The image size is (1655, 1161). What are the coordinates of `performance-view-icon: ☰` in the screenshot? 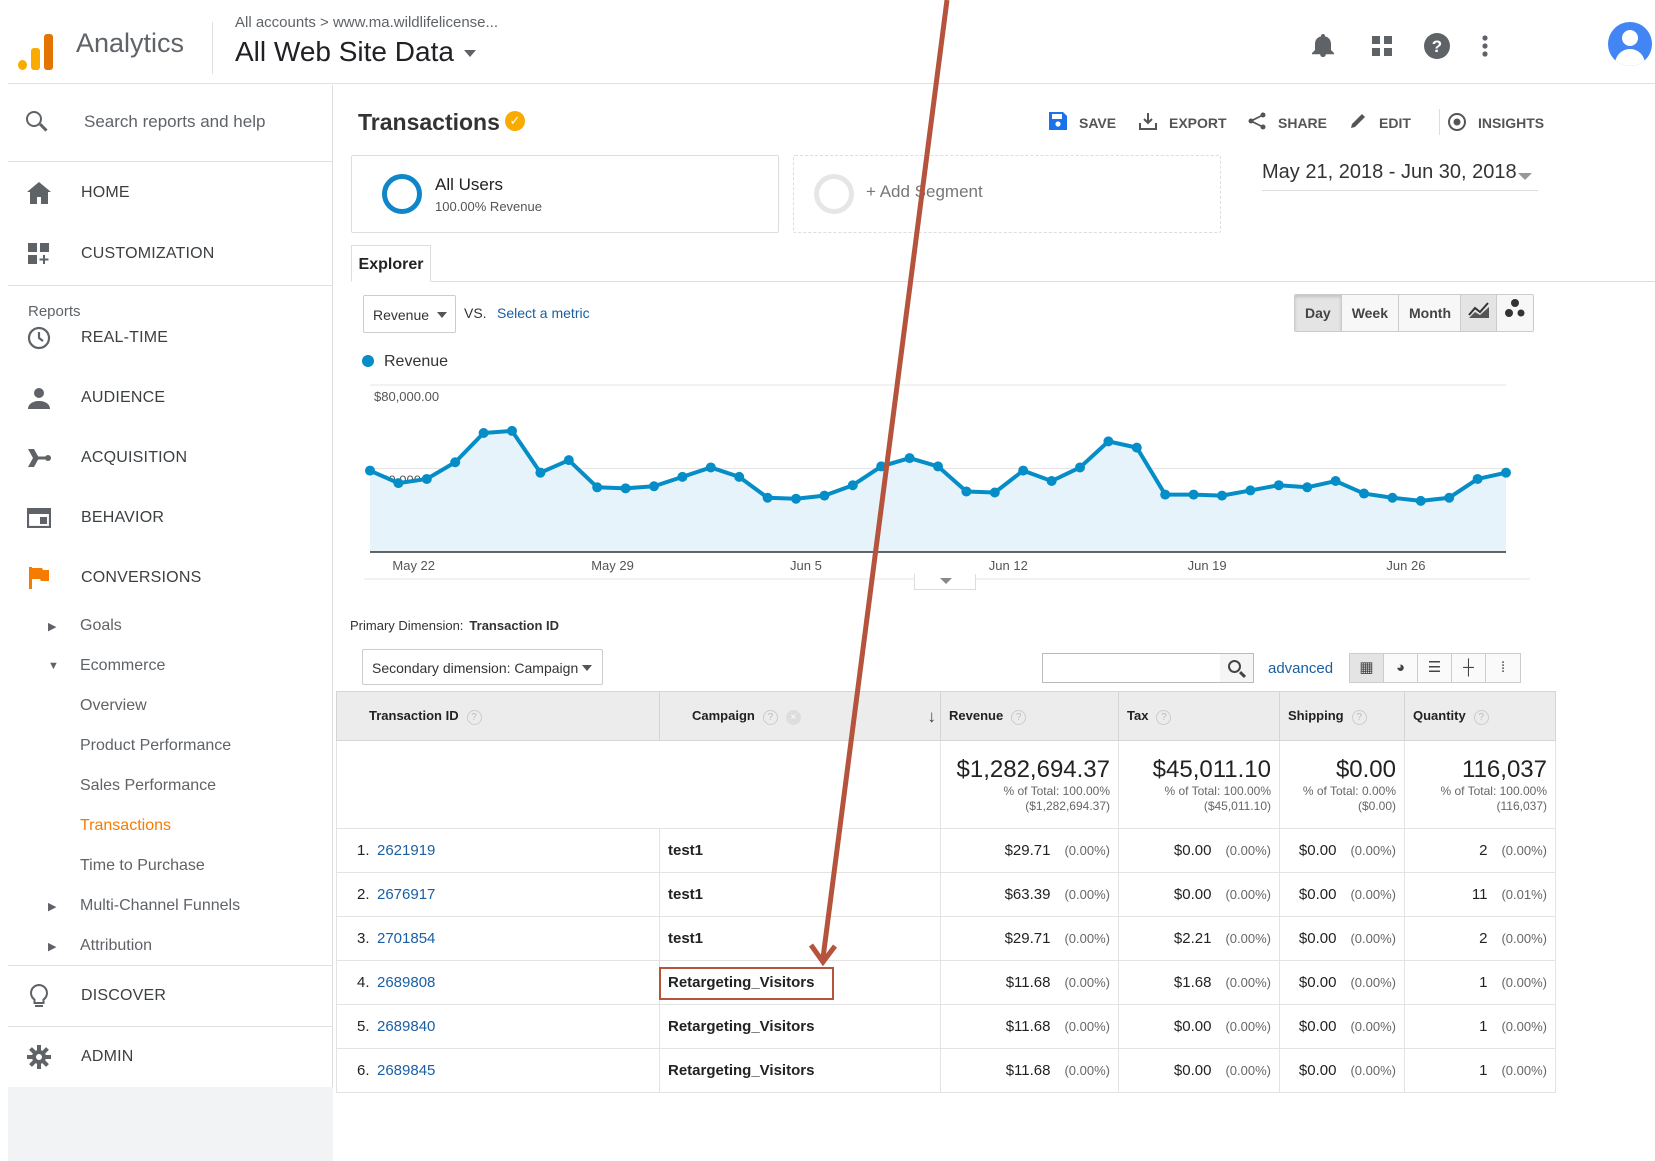 It's located at (1435, 668).